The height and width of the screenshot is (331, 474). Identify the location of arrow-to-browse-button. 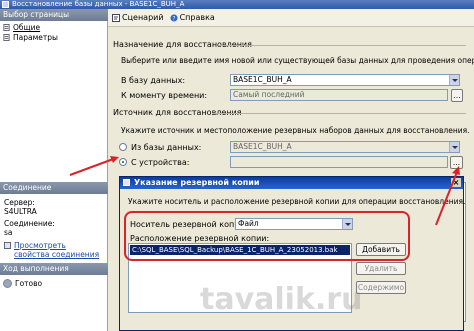
(446, 198).